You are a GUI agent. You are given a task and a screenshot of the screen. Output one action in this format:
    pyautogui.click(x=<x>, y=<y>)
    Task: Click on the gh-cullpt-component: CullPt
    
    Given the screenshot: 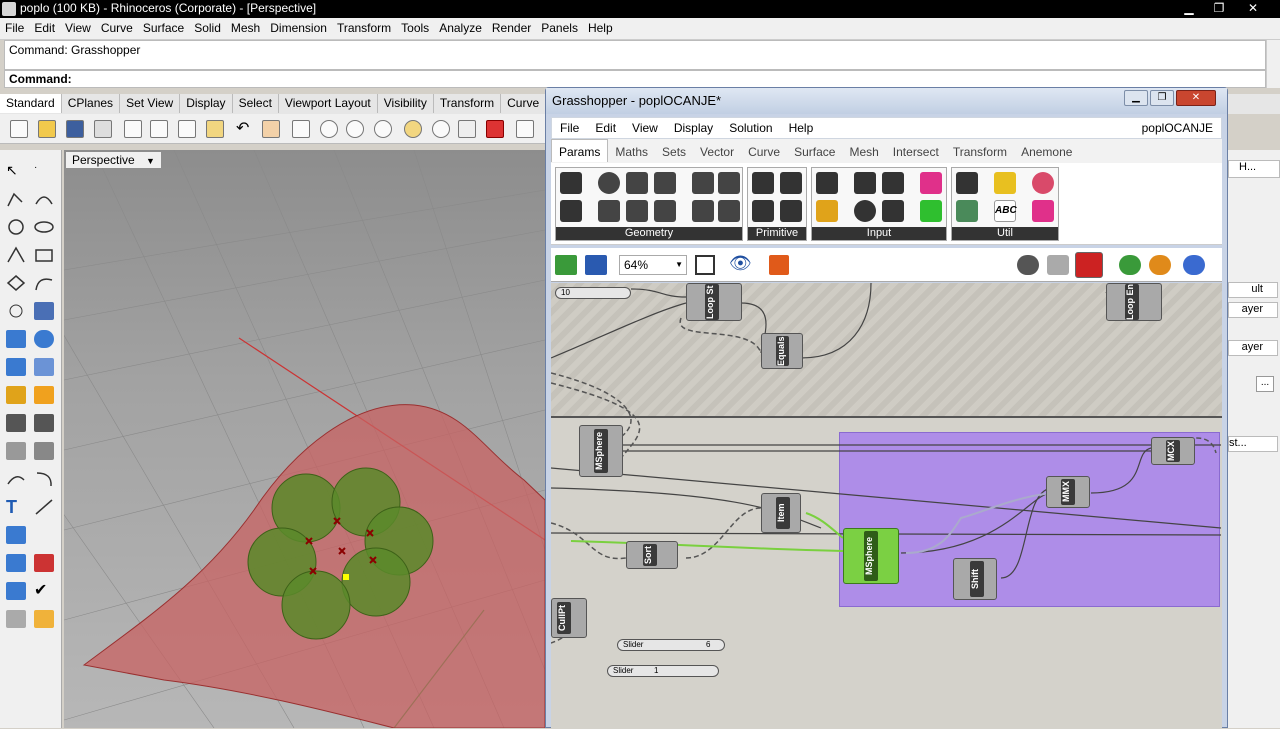 What is the action you would take?
    pyautogui.click(x=569, y=618)
    